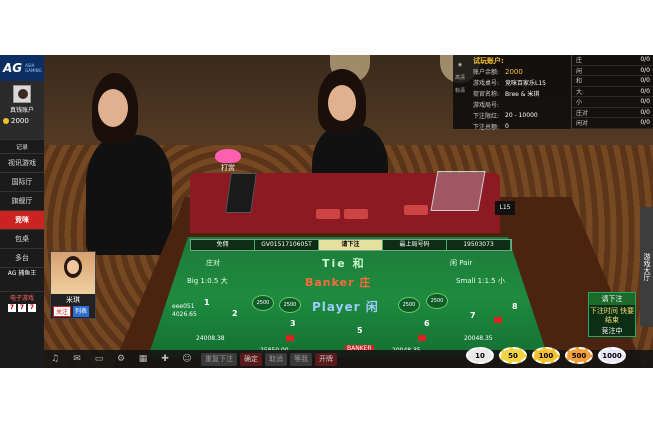  I want to click on odds-name: 闲对, so click(582, 124).